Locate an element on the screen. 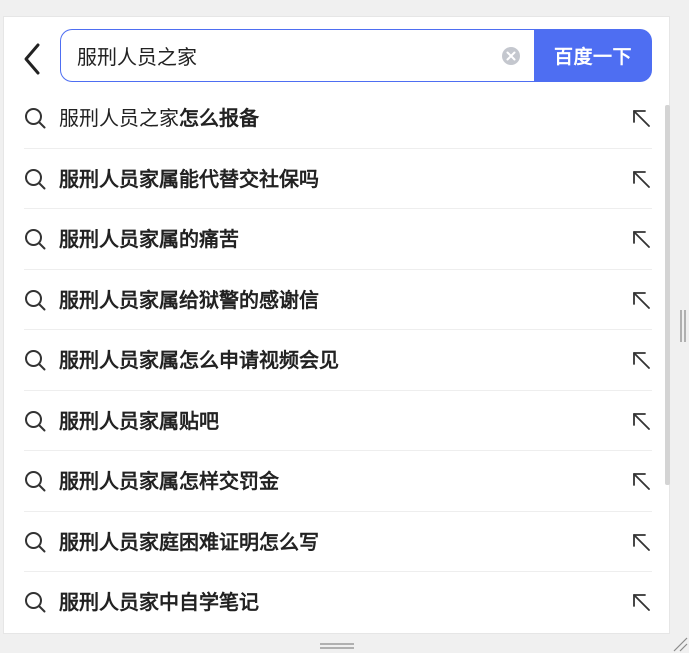 This screenshot has height=653, width=689. suggestion-text-bold: 服刑人员家属的痛苦 is located at coordinates (149, 239).